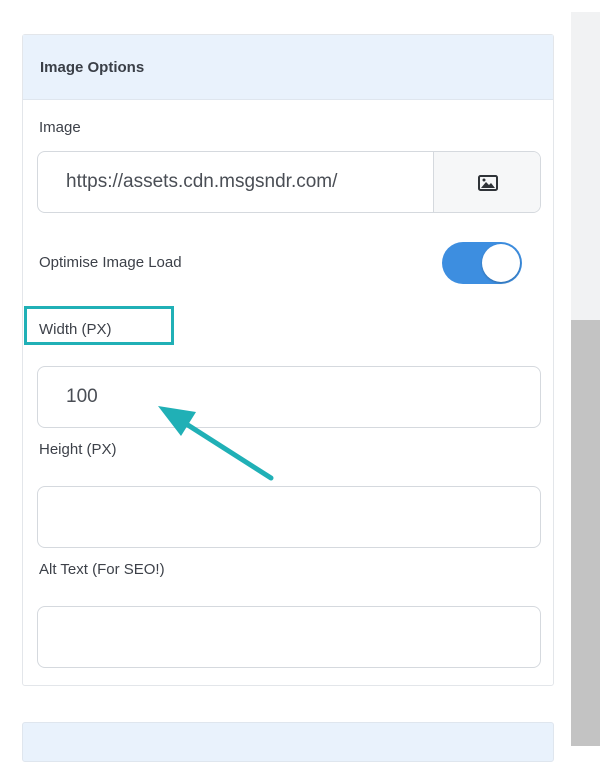 This screenshot has height=762, width=600. What do you see at coordinates (235, 182) in the screenshot?
I see `image-url-input` at bounding box center [235, 182].